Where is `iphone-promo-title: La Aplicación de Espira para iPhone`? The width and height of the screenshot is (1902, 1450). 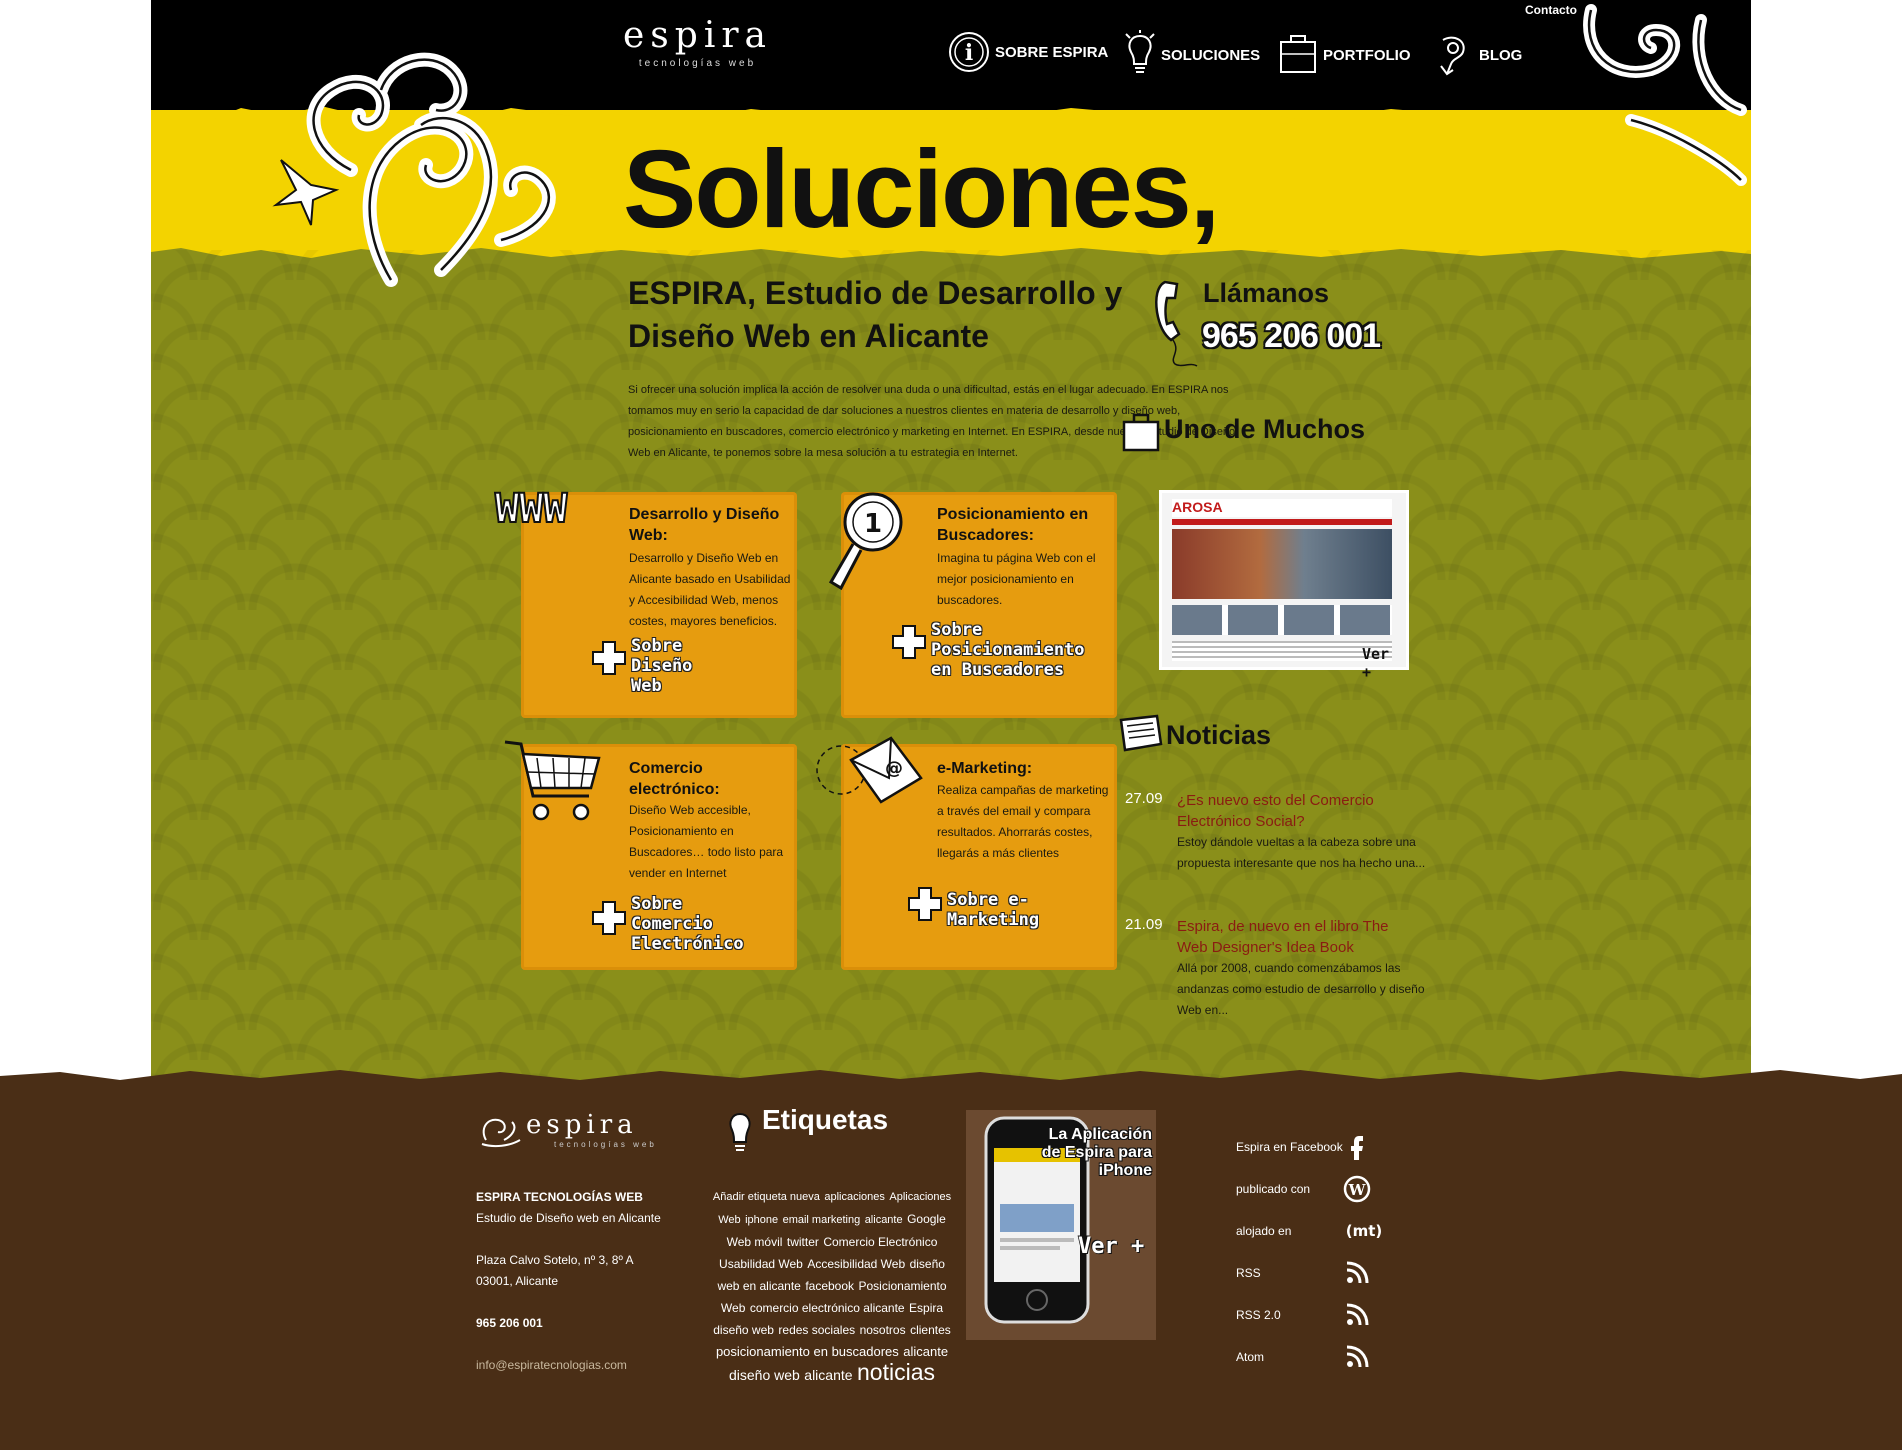
iphone-promo-title: La Aplicación de Espira para iPhone is located at coordinates (1096, 1152).